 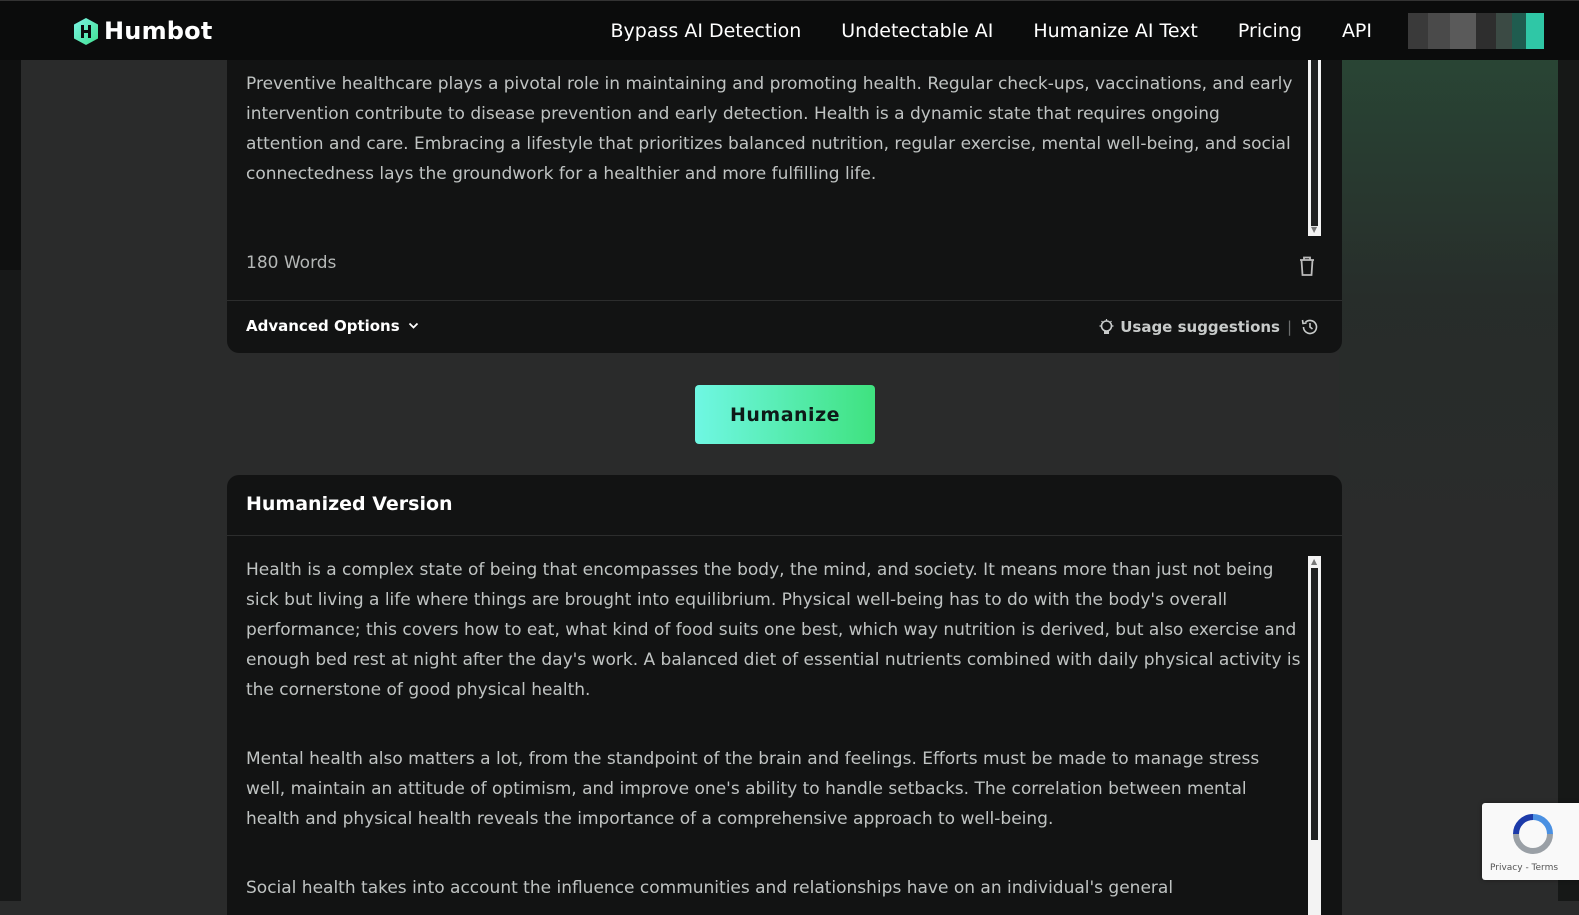 I want to click on chevron-down-icon, so click(x=413, y=326).